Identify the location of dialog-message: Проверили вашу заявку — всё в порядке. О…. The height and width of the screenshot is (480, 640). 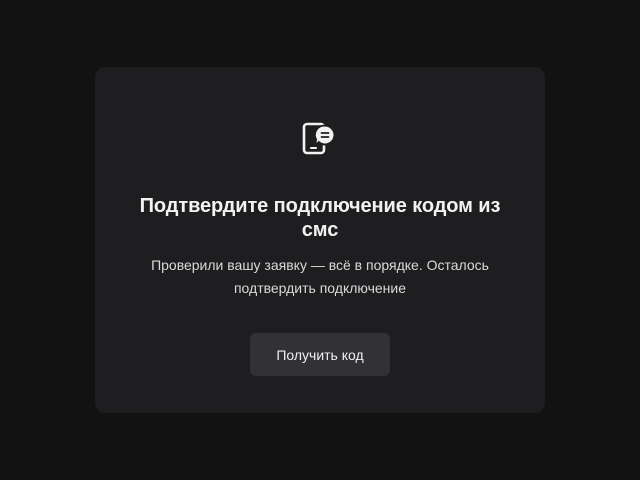
(320, 276).